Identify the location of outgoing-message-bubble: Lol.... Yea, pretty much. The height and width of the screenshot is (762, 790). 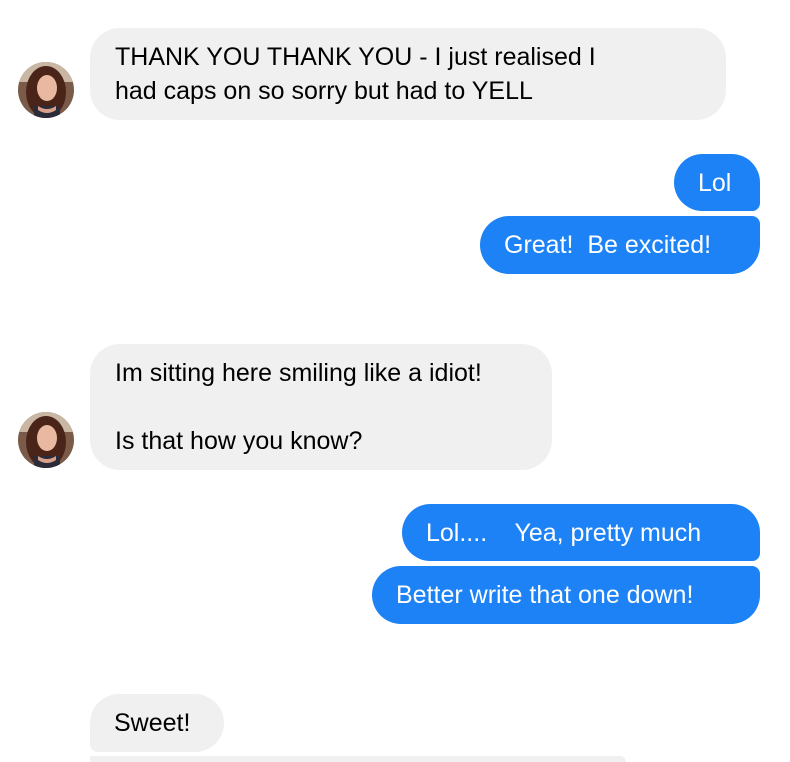
(581, 532).